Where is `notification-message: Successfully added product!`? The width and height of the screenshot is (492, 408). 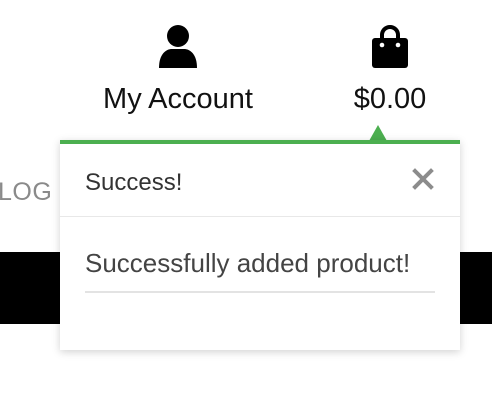
notification-message: Successfully added product! is located at coordinates (260, 255).